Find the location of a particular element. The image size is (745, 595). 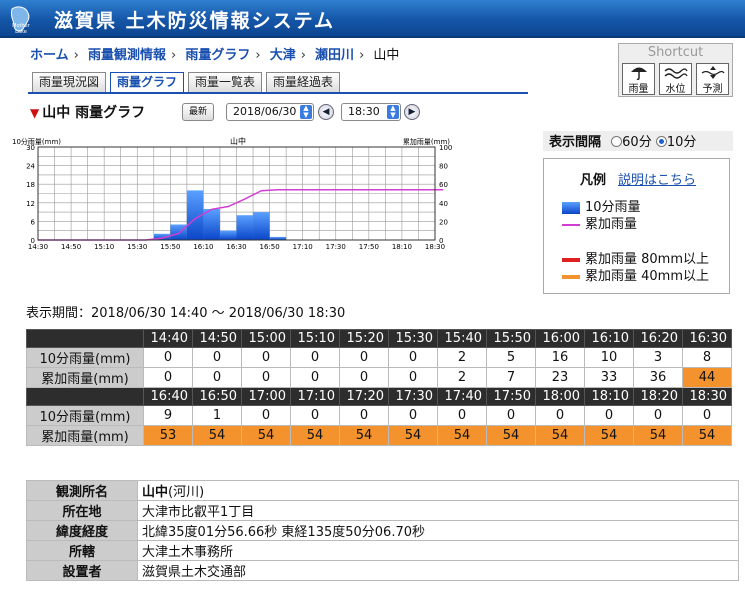

cumulative-row: 累加雨量(mm) 0 0 0 0 0 0 2 7 23 33 36 44 is located at coordinates (379, 377).